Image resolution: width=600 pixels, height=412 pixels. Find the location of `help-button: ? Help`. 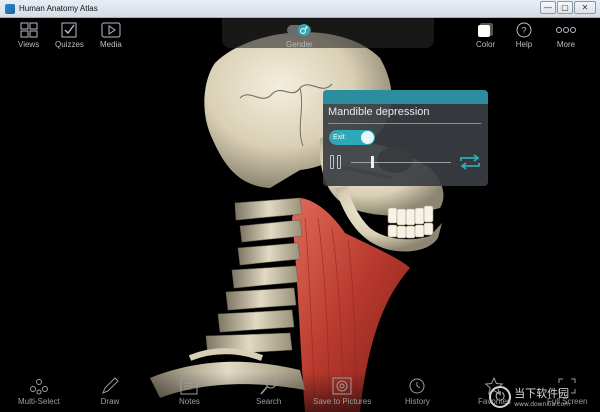

help-button: ? Help is located at coordinates (524, 35).